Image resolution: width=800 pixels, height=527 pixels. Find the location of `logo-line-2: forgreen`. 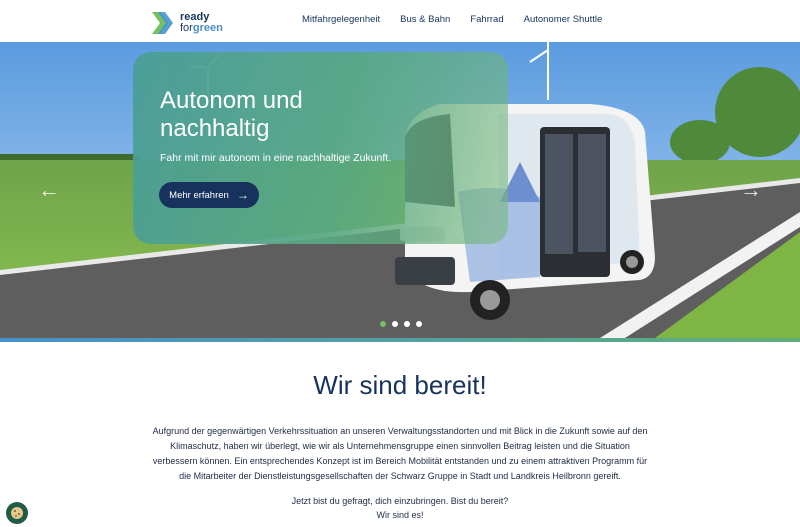

logo-line-2: forgreen is located at coordinates (201, 28).